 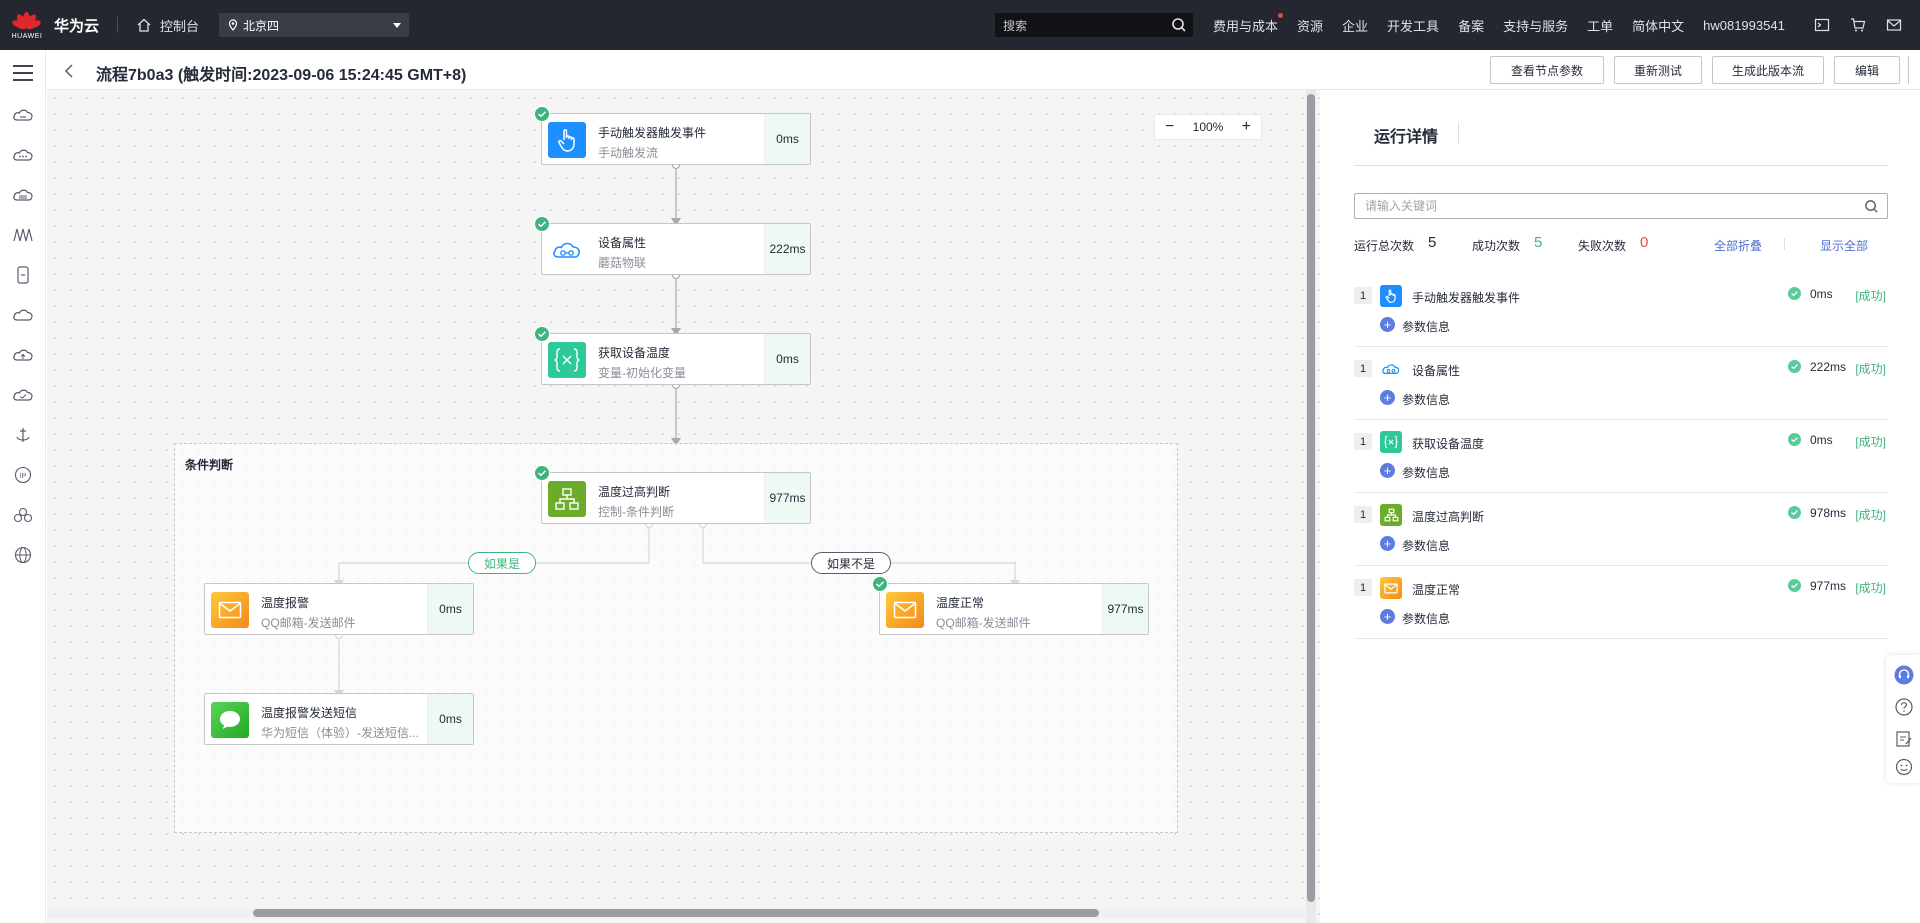 What do you see at coordinates (851, 563) in the screenshot?
I see `condition-no-label: 如果不是` at bounding box center [851, 563].